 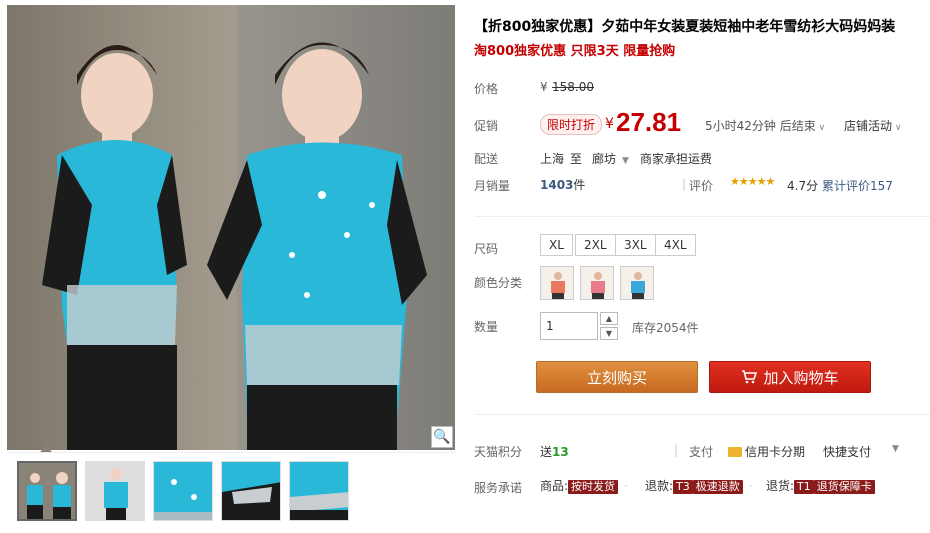 I want to click on thumbnail-strip, so click(x=231, y=491).